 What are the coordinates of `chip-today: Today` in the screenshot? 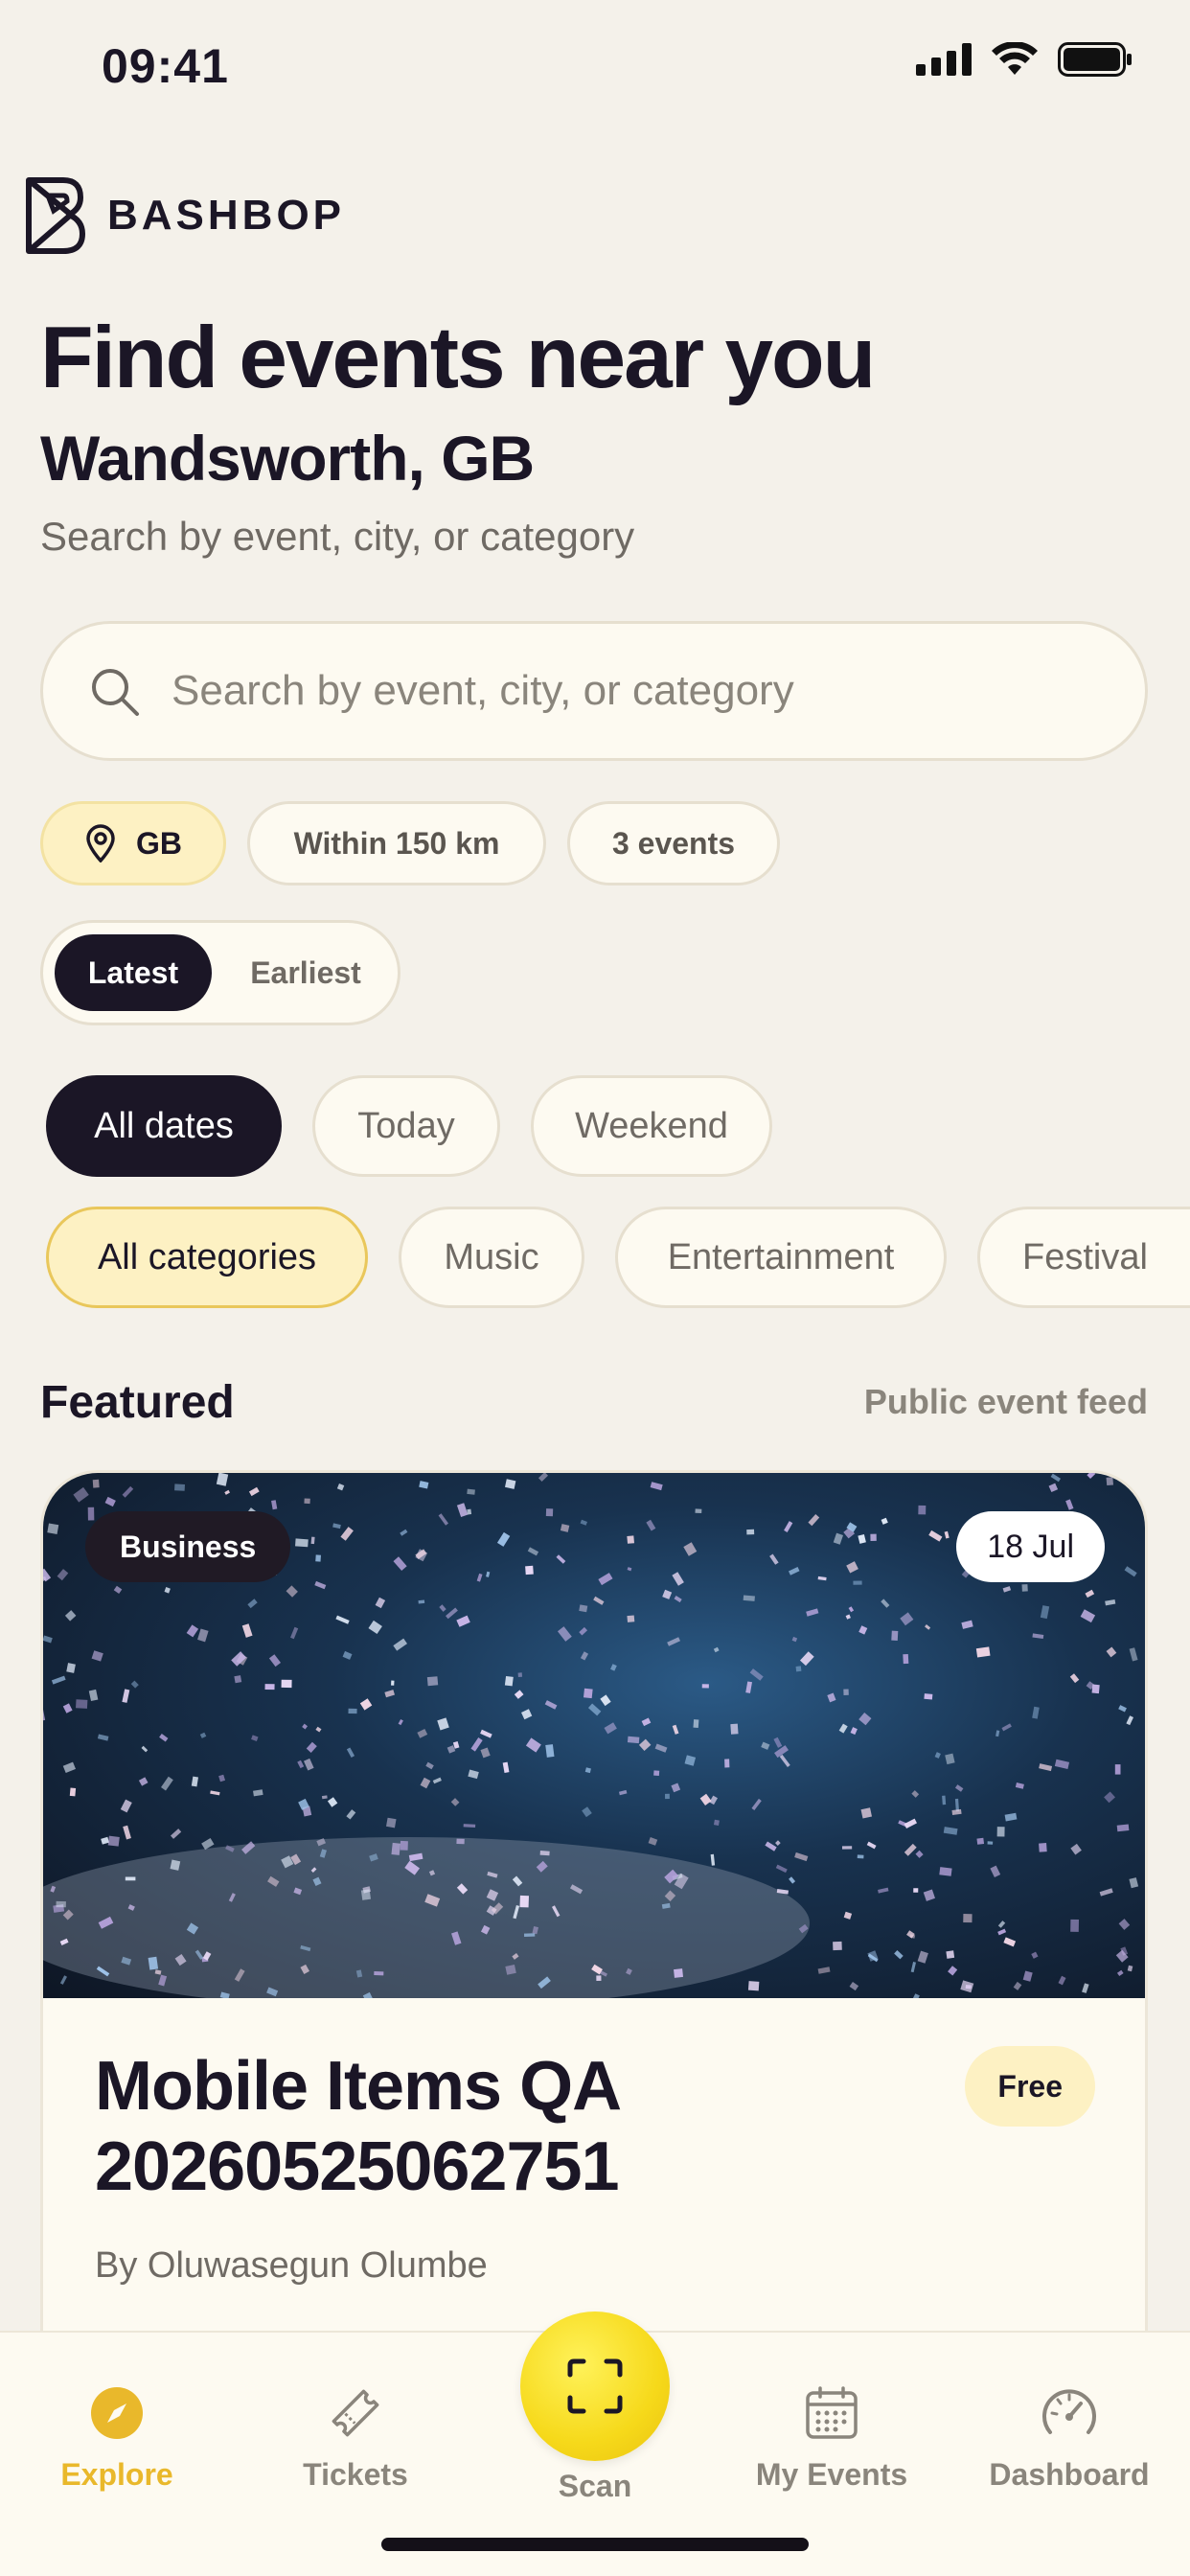 It's located at (406, 1126).